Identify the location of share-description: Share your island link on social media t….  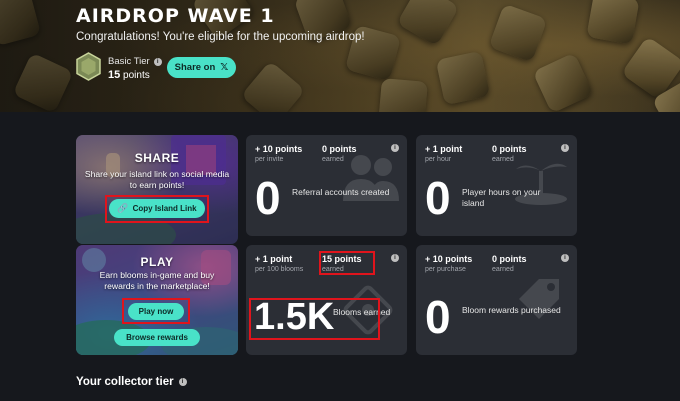
(157, 179).